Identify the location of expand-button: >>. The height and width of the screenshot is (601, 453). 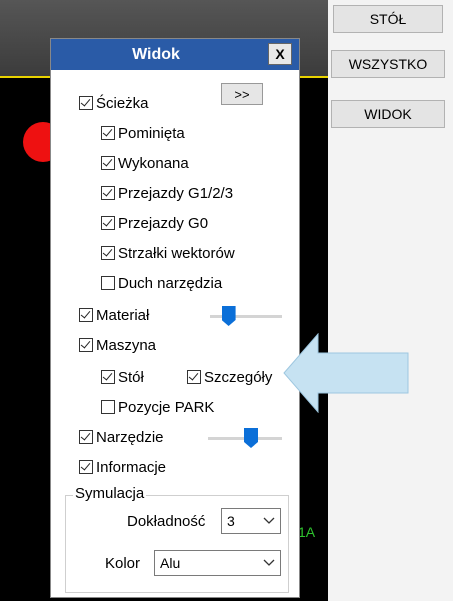
(242, 94).